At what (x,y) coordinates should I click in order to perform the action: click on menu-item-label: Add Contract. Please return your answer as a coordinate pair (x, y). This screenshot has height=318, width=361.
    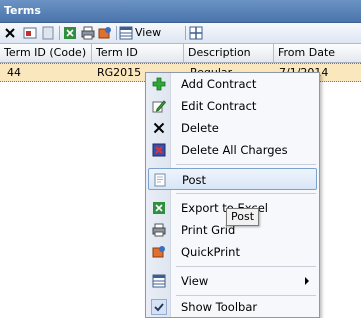
    Looking at the image, I should click on (219, 84).